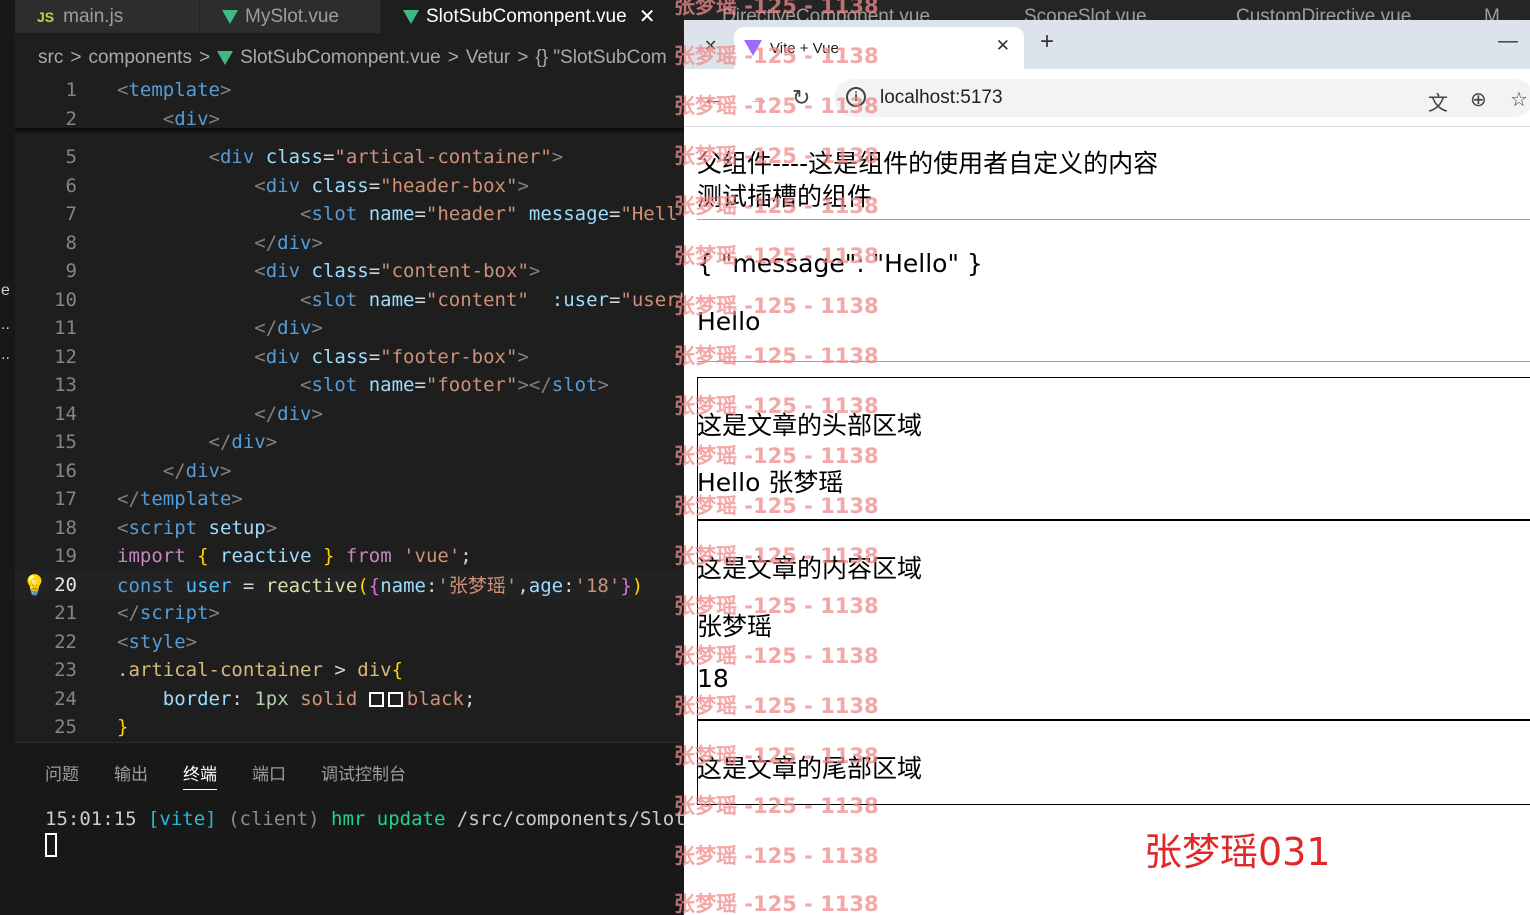  What do you see at coordinates (477, 586) in the screenshot?
I see `code-token: '张梦瑶'` at bounding box center [477, 586].